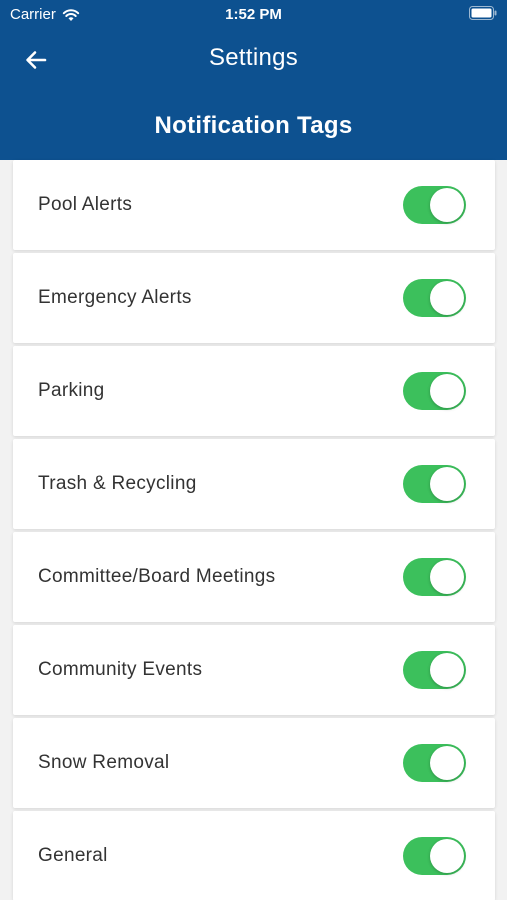  What do you see at coordinates (253, 125) in the screenshot?
I see `section-title: Notification Tags` at bounding box center [253, 125].